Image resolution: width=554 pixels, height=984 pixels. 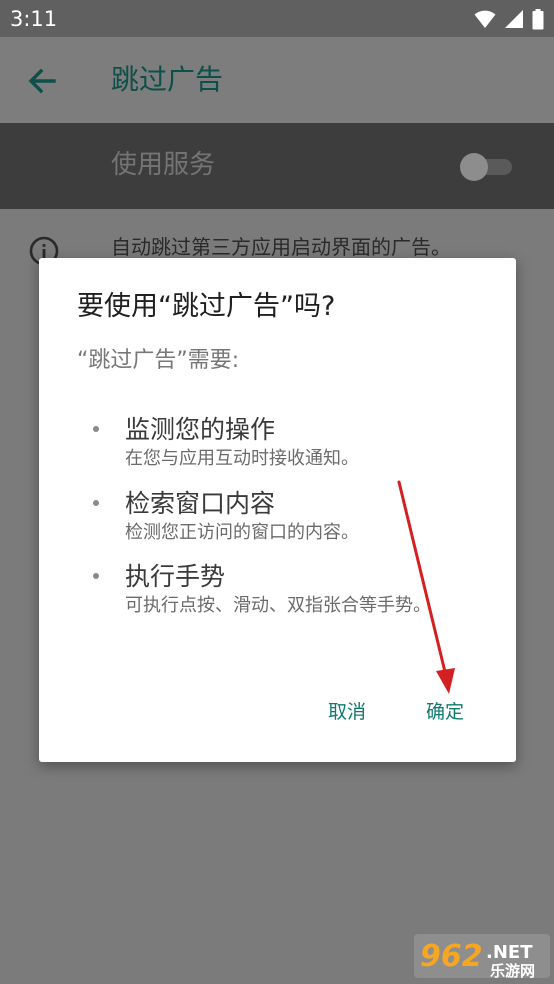 What do you see at coordinates (512, 971) in the screenshot?
I see `svg-text: 乐游网` at bounding box center [512, 971].